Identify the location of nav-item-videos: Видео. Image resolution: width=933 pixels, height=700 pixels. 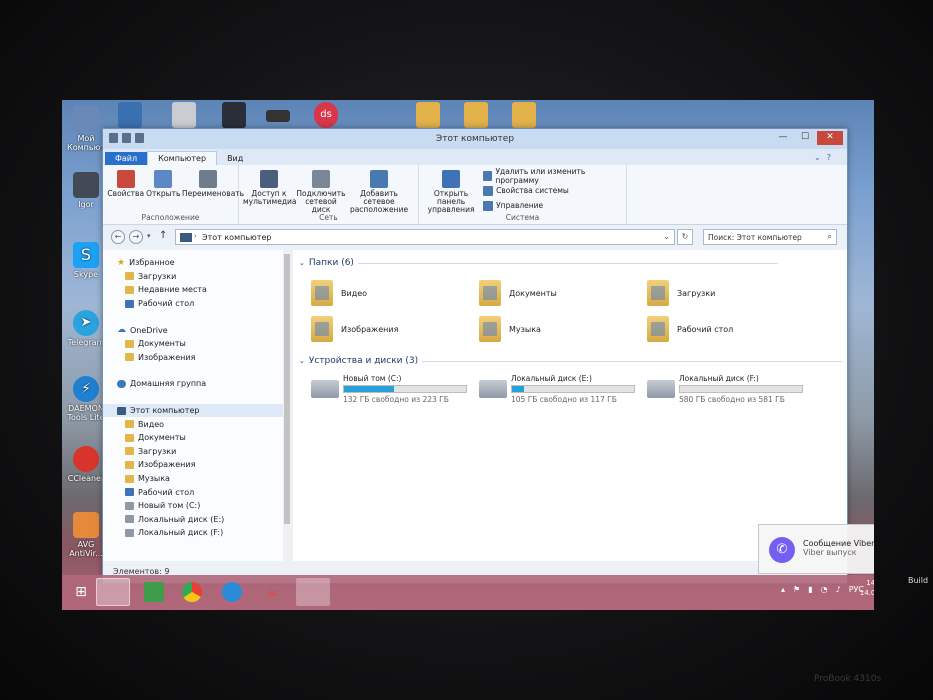
(197, 424).